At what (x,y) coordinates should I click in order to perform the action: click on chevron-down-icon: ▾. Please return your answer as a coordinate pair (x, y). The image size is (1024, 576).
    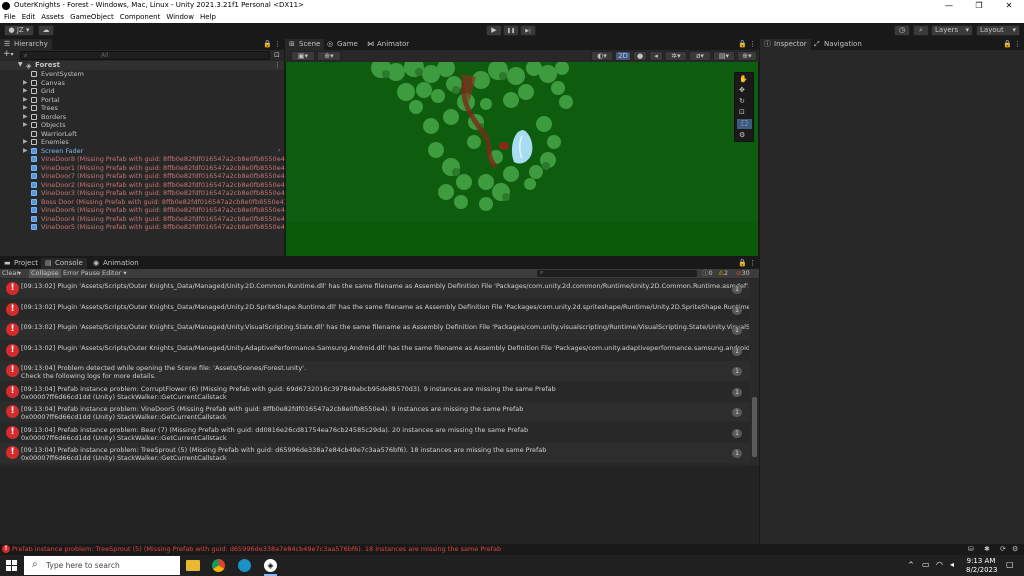
    Looking at the image, I should click on (19, 273).